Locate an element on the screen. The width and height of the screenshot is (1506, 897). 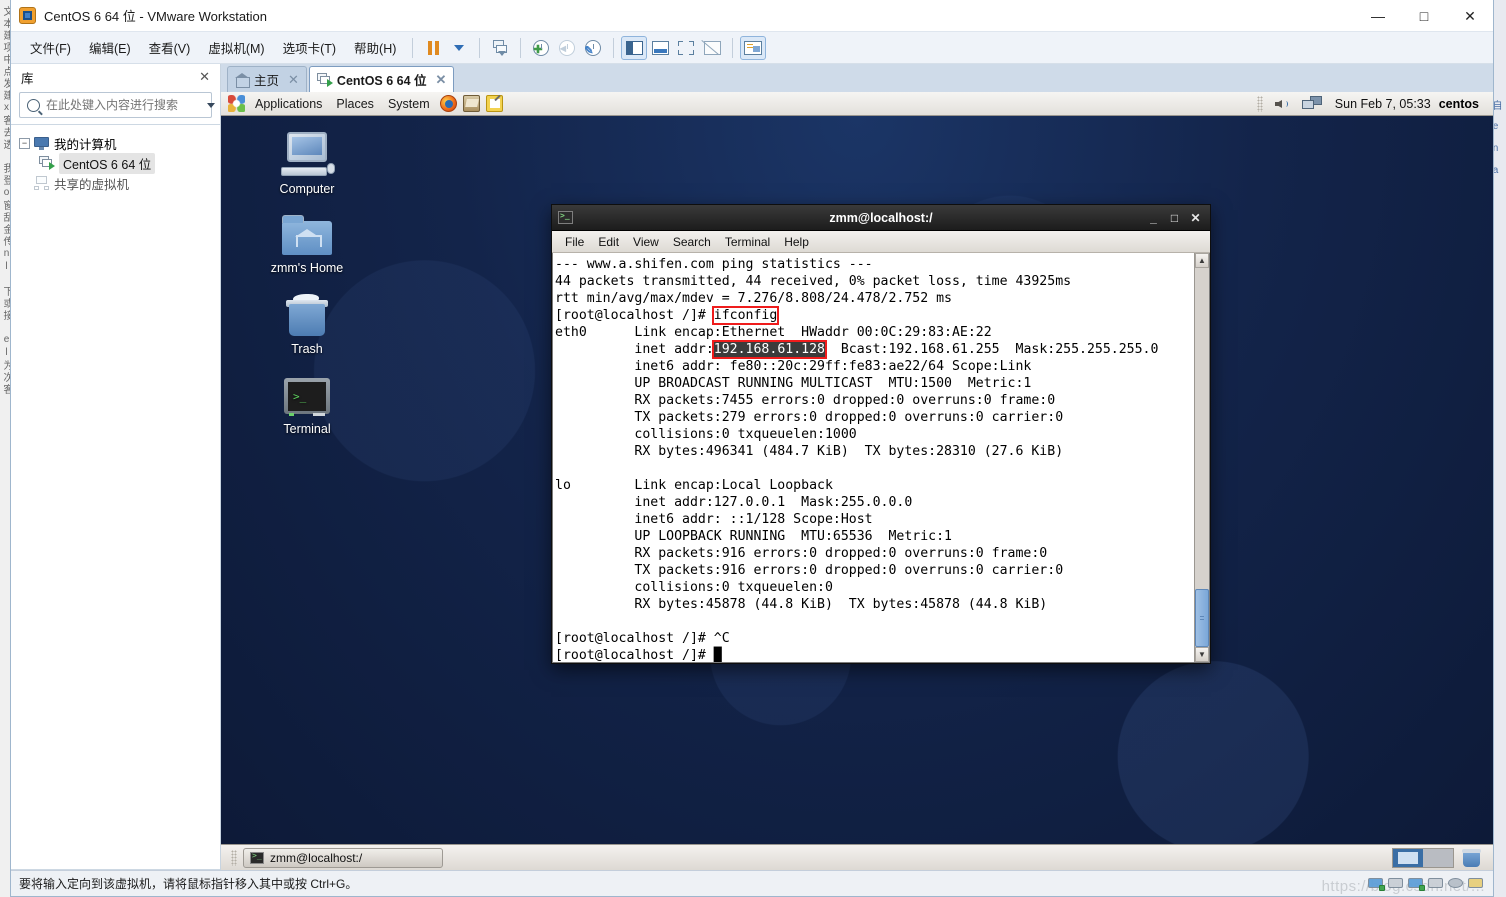
show-library-icon is located at coordinates (634, 47).